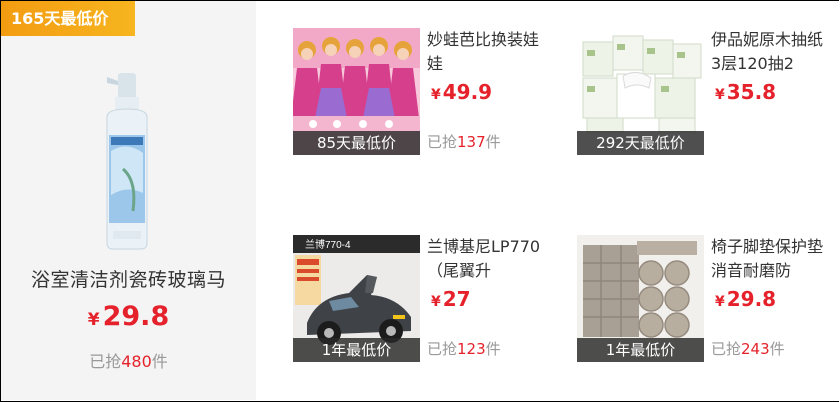 The image size is (840, 402). I want to click on price-value: 27, so click(456, 299).